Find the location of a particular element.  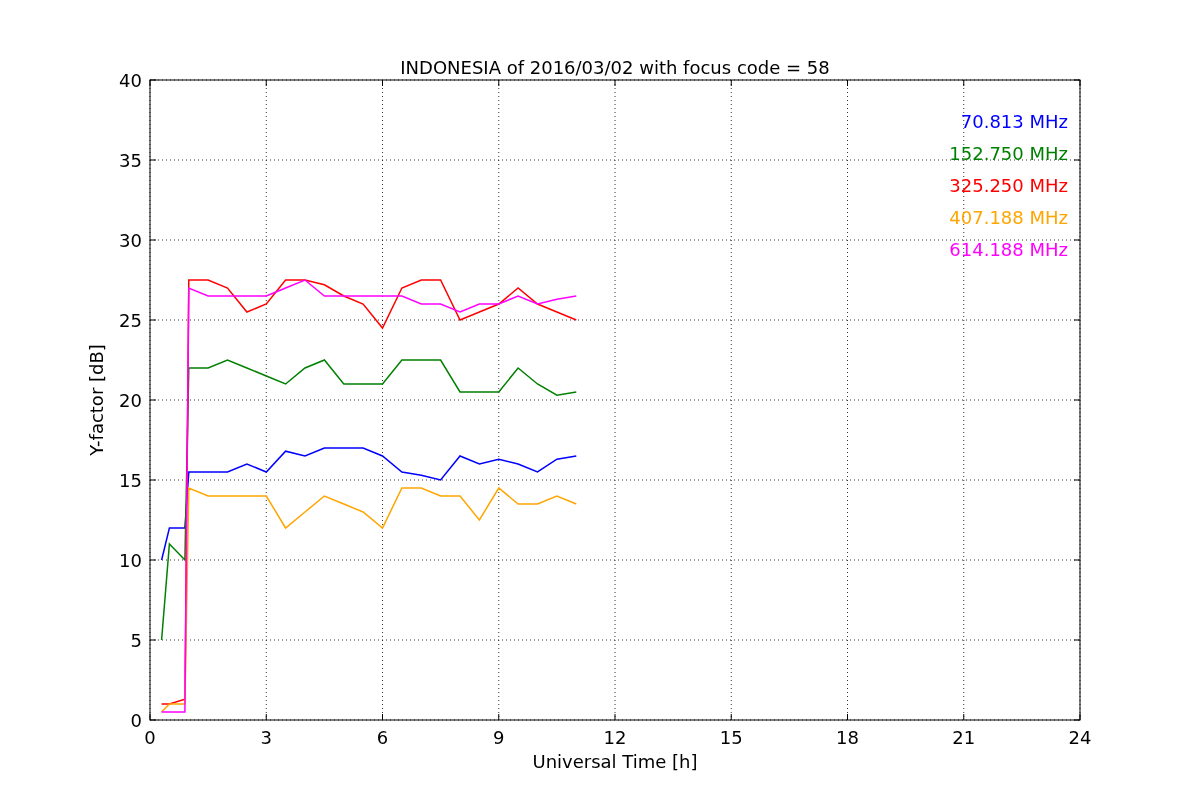

legend-label: 325.250 MHz is located at coordinates (1008, 185).